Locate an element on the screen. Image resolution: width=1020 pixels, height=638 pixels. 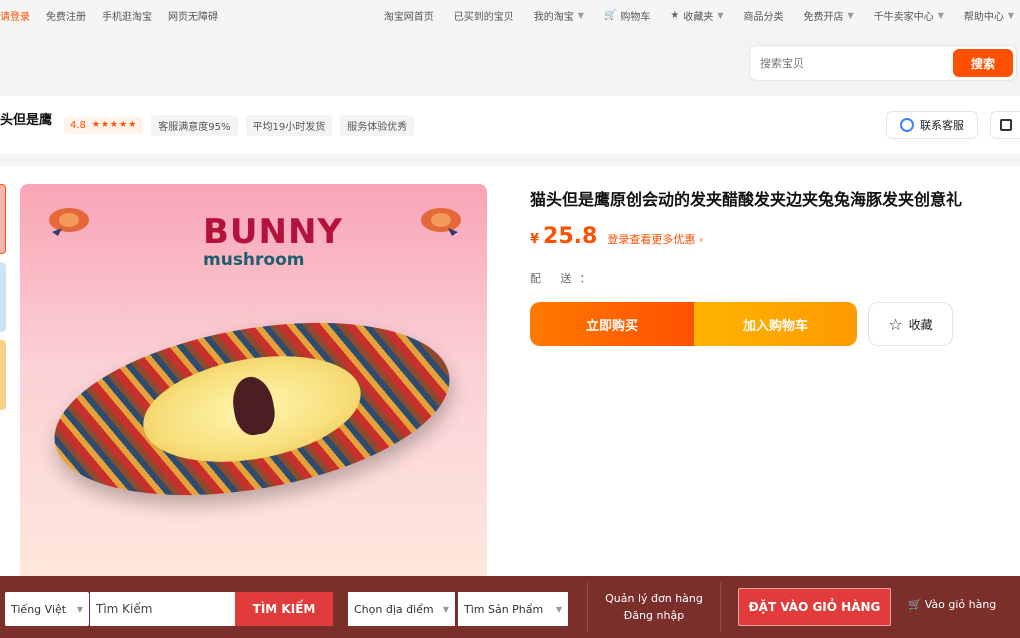
my-taobao-menu: 我的淘宝 ▼ is located at coordinates (559, 15).